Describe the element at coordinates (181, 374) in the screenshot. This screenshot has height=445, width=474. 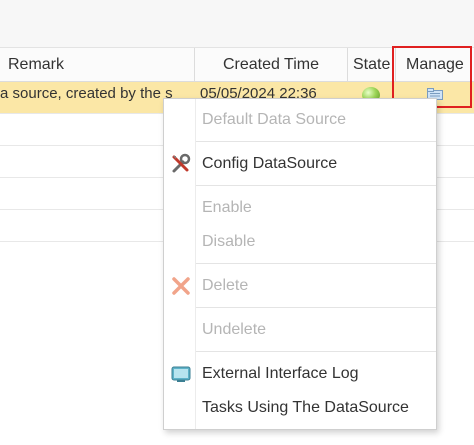
I see `log-monitor-icon` at that location.